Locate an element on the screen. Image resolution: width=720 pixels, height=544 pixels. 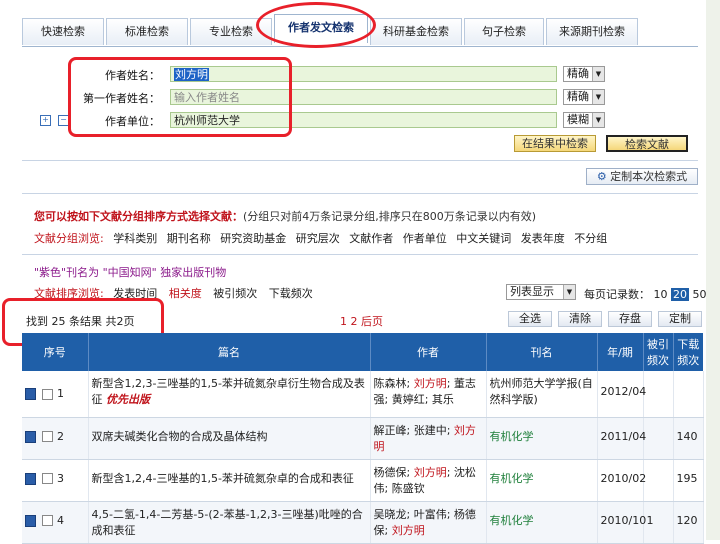
col-header: 下载频次 is located at coordinates (688, 352).